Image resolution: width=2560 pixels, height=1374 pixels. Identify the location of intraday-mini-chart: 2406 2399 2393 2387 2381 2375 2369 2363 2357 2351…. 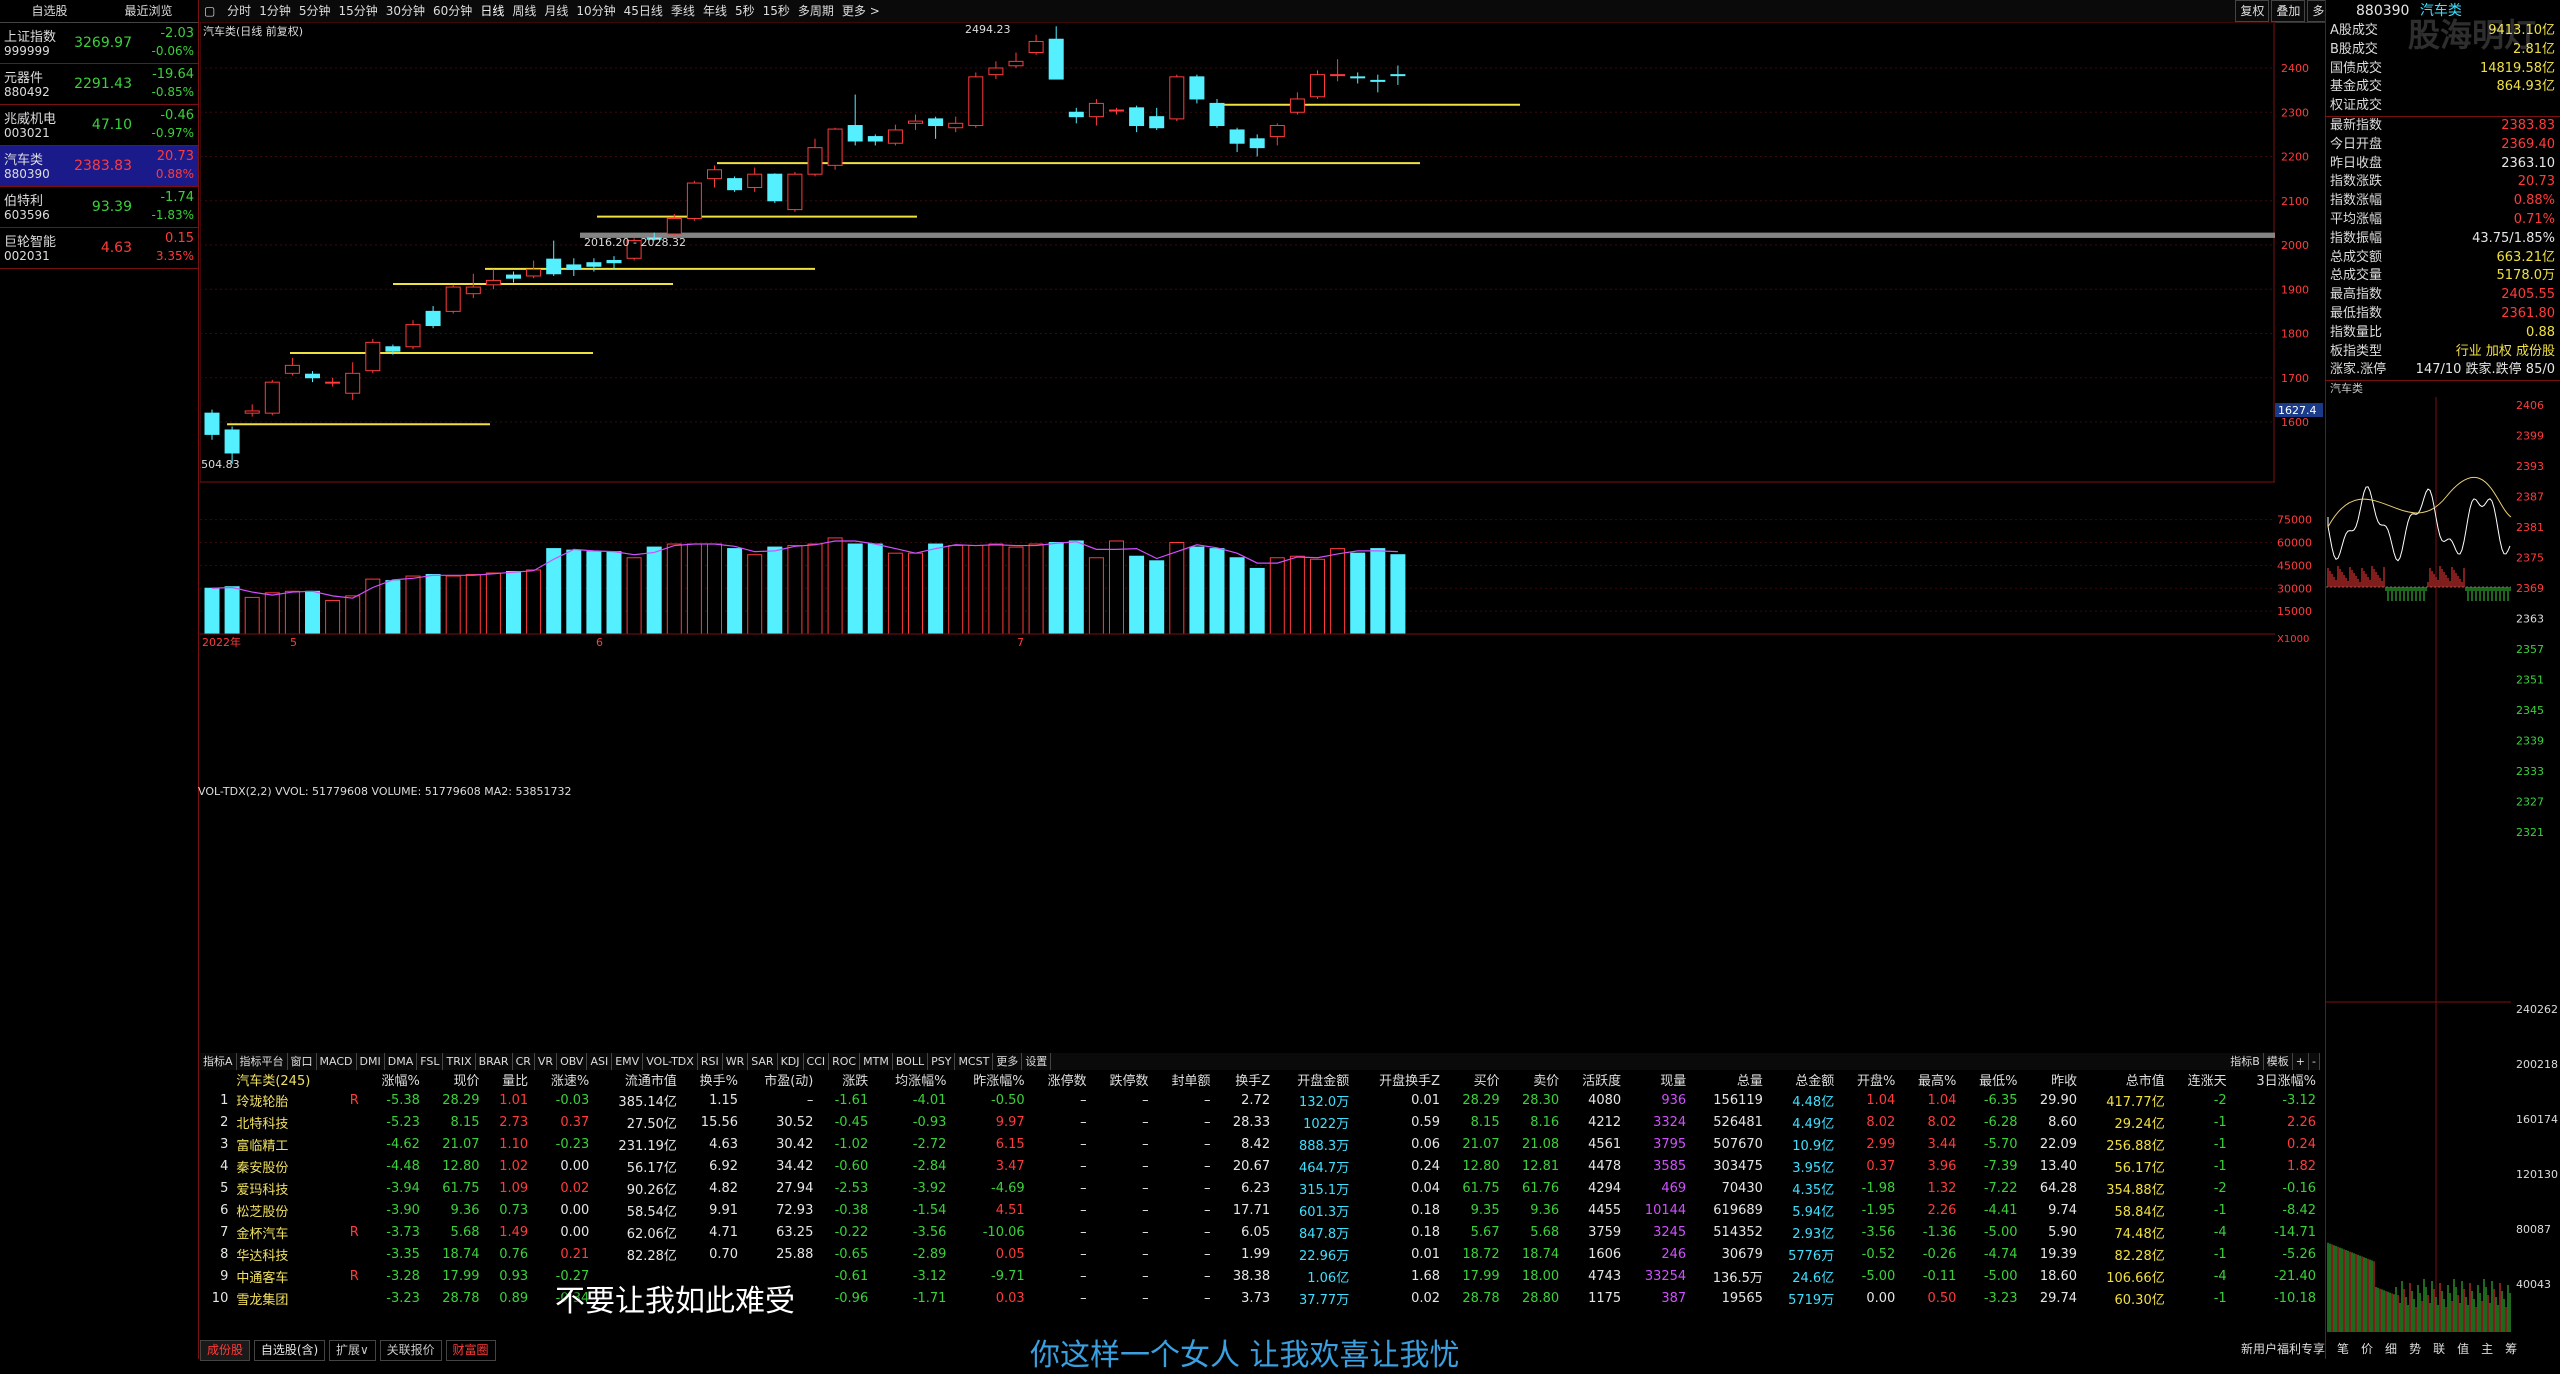
(2443, 865).